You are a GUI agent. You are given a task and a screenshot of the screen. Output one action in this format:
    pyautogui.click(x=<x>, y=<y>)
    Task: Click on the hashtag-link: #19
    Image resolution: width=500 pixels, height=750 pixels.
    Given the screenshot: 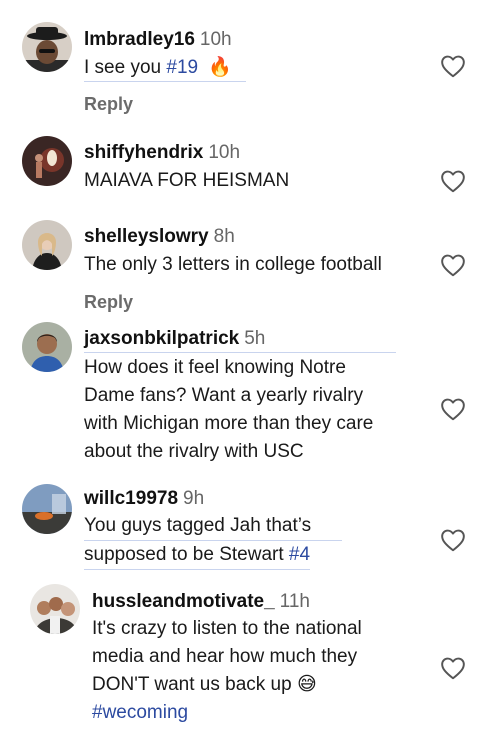 What is the action you would take?
    pyautogui.click(x=182, y=67)
    